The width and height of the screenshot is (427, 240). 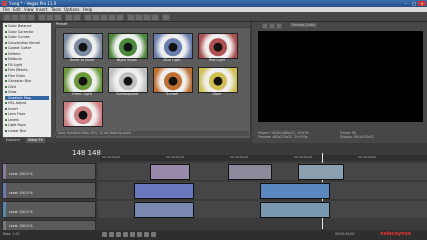 I want to click on open-icon, so click(x=15, y=17).